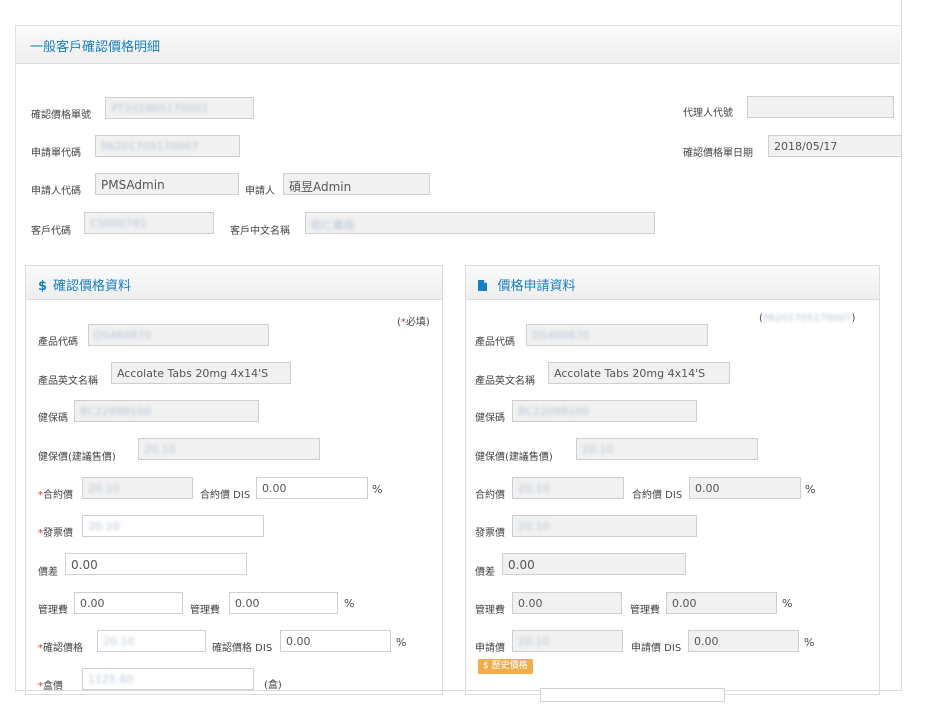 The height and width of the screenshot is (721, 950). What do you see at coordinates (480, 223) in the screenshot?
I see `customer-name-field: 和仁藥局` at bounding box center [480, 223].